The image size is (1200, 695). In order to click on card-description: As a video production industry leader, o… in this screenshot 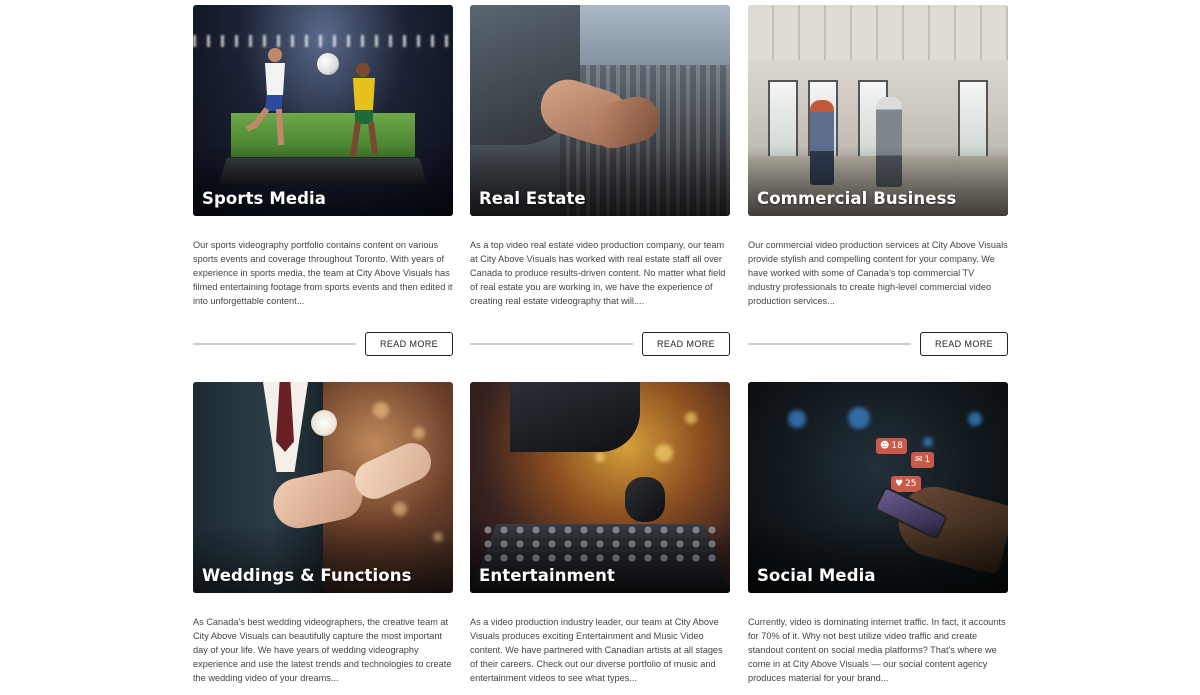, I will do `click(596, 650)`.